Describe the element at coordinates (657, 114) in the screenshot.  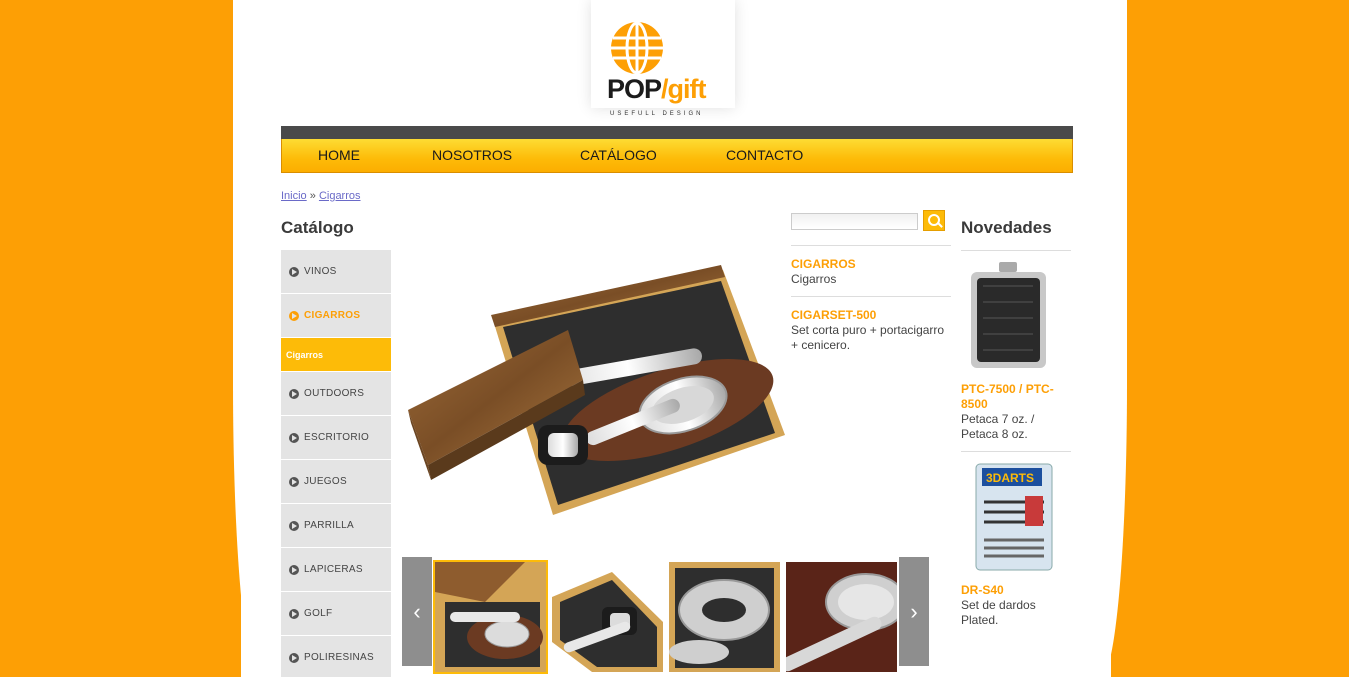
I see `logo-tagline: USEFULL DESIGN` at that location.